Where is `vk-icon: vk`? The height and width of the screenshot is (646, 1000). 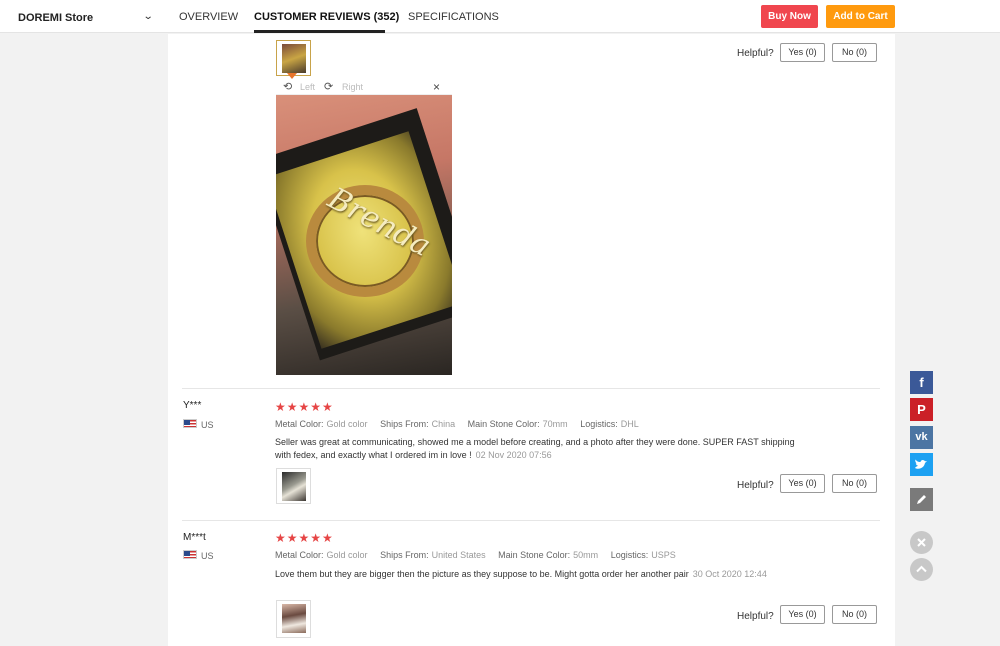
vk-icon: vk is located at coordinates (921, 437).